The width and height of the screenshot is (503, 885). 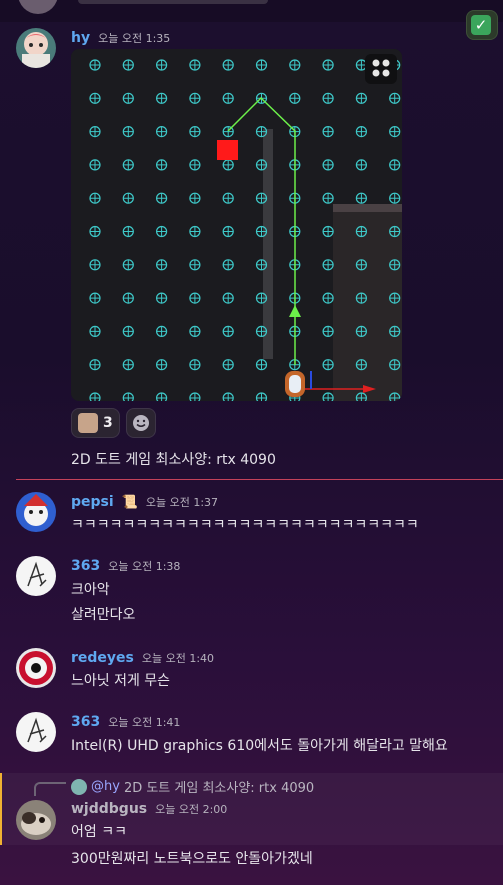 What do you see at coordinates (381, 69) in the screenshot?
I see `gallery-button-bg` at bounding box center [381, 69].